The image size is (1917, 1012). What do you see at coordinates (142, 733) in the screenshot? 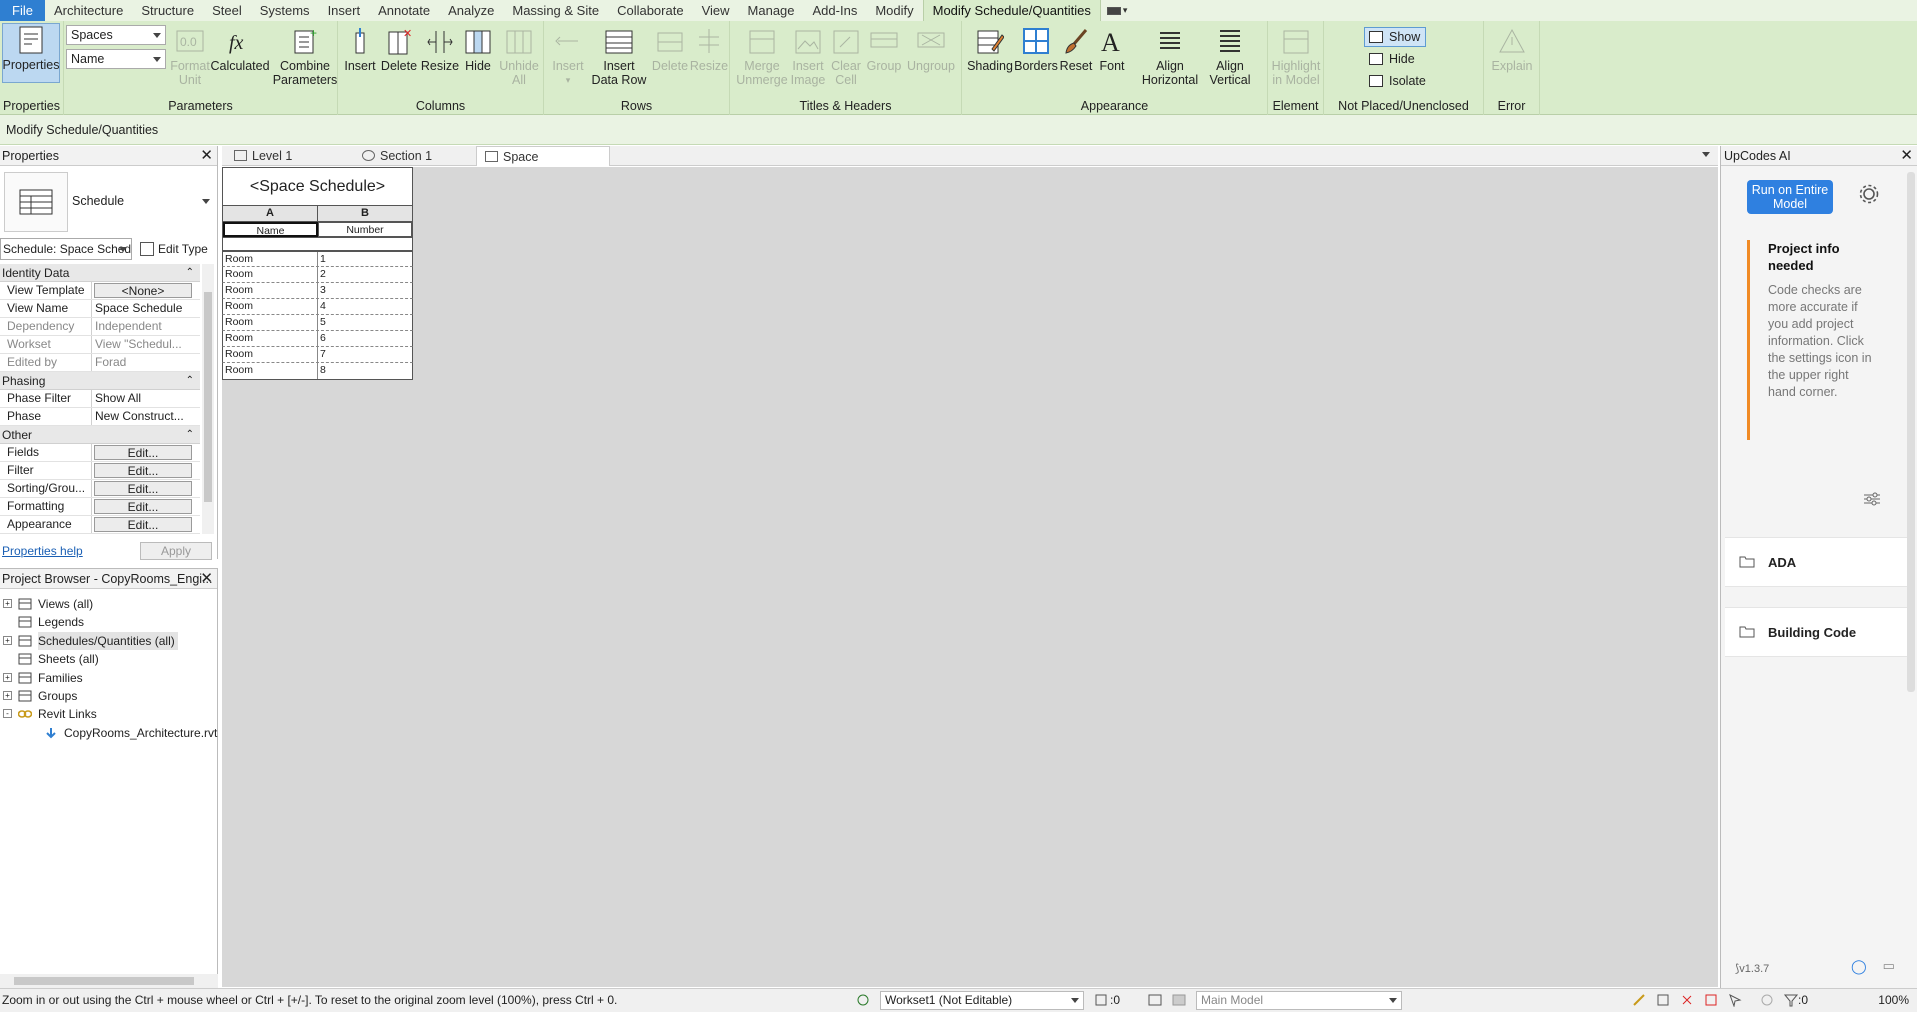
I see `browser-item: CopyRooms_Architecture.rvt` at bounding box center [142, 733].